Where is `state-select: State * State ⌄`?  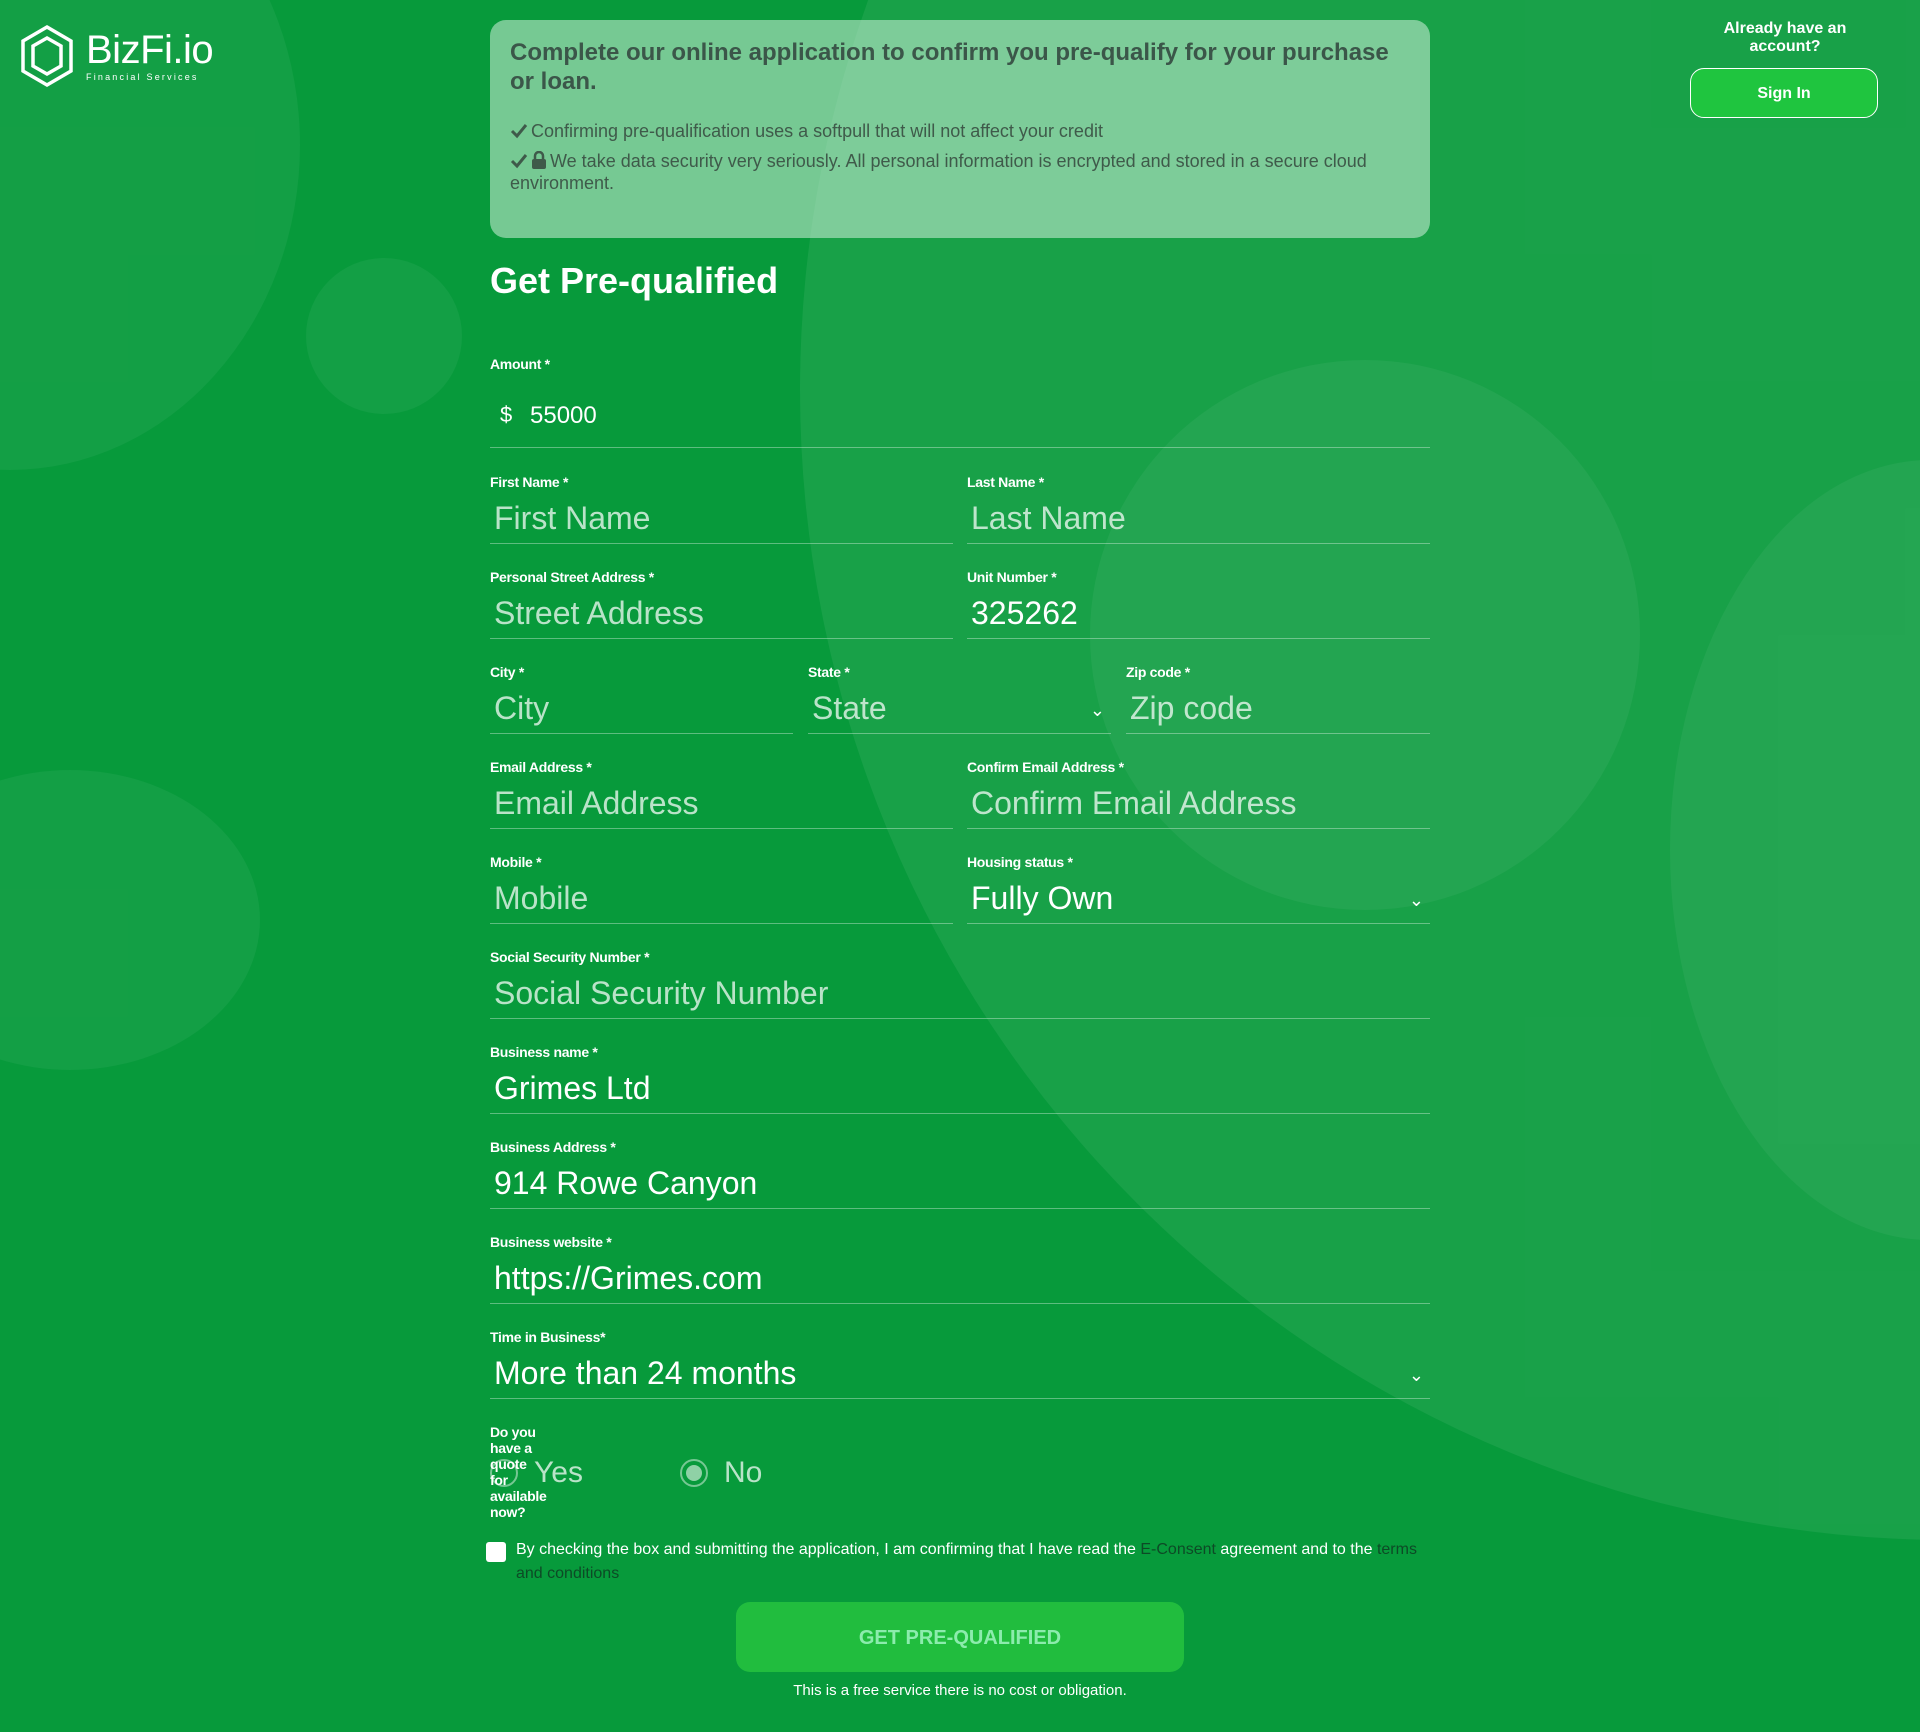
state-select: State * State ⌄ is located at coordinates (959, 699).